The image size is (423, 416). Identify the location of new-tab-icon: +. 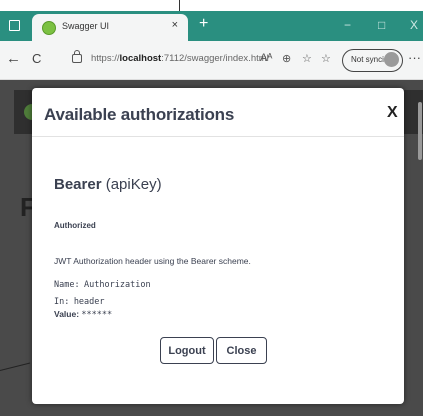
(203, 24).